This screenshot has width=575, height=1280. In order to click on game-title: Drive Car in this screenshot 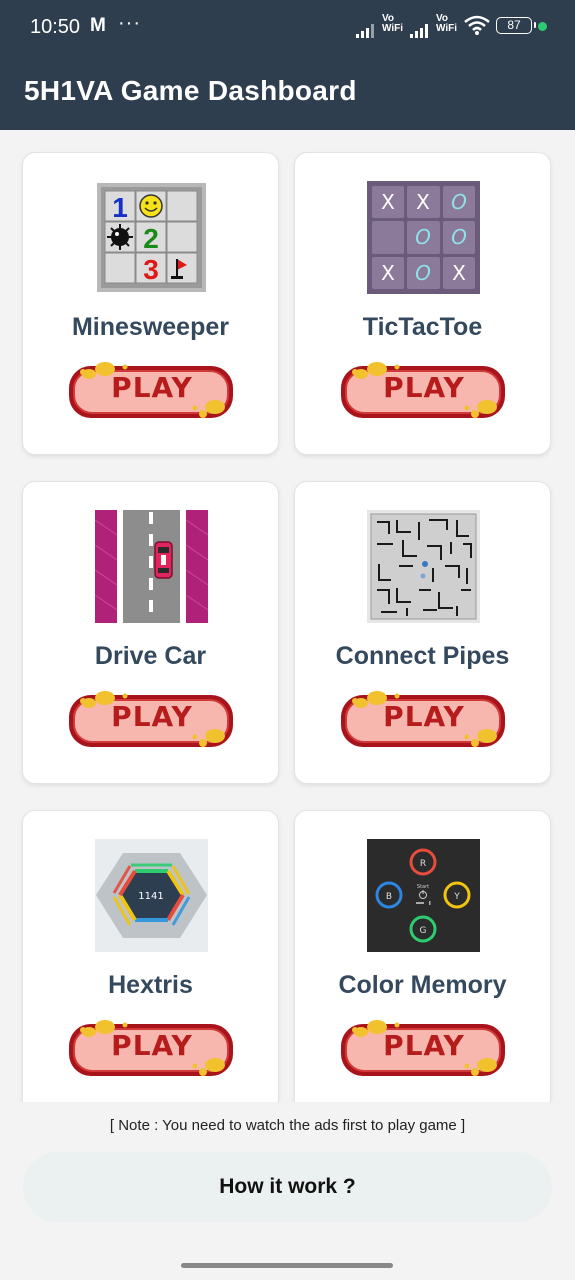, I will do `click(150, 656)`.